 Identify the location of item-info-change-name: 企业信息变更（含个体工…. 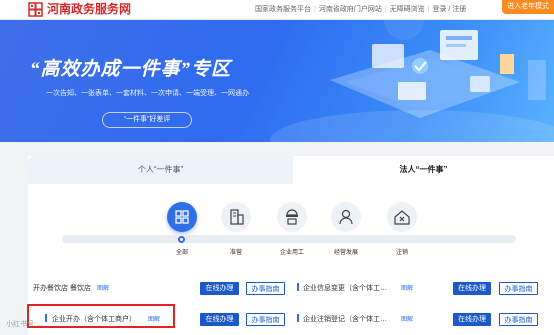
(345, 288).